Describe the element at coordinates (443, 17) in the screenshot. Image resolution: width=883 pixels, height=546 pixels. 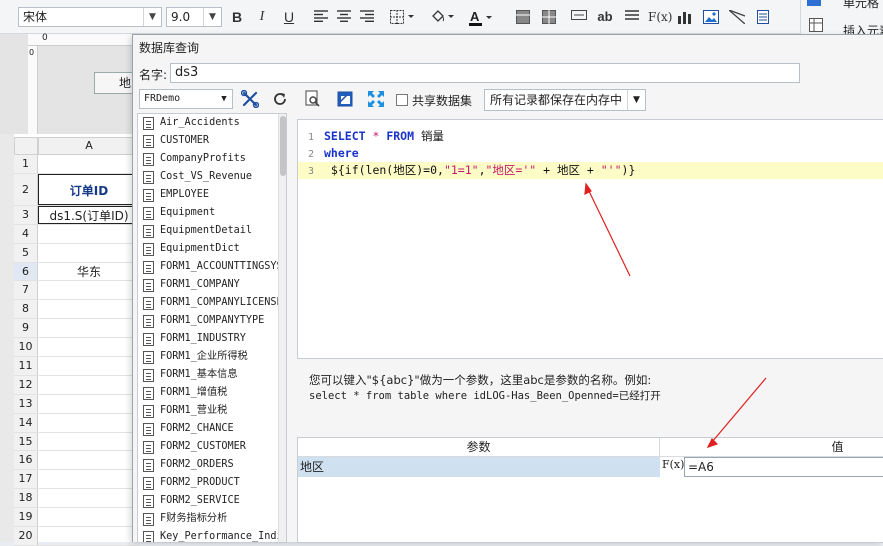
I see `fill-color-icon` at that location.